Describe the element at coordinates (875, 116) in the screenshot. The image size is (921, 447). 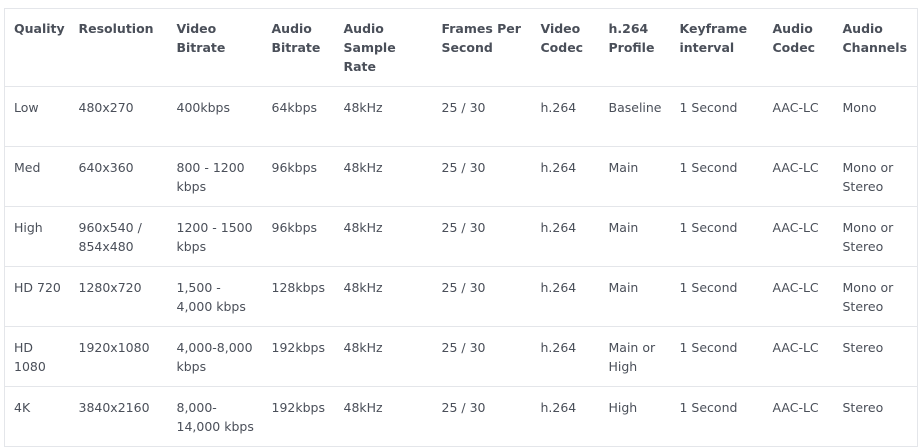
I see `cell-audio-channels: Mono` at that location.